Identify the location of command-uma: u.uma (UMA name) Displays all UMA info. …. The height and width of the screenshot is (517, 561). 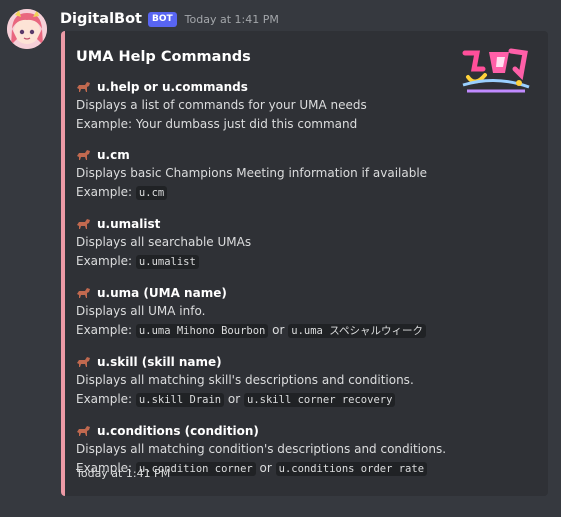
(266, 312).